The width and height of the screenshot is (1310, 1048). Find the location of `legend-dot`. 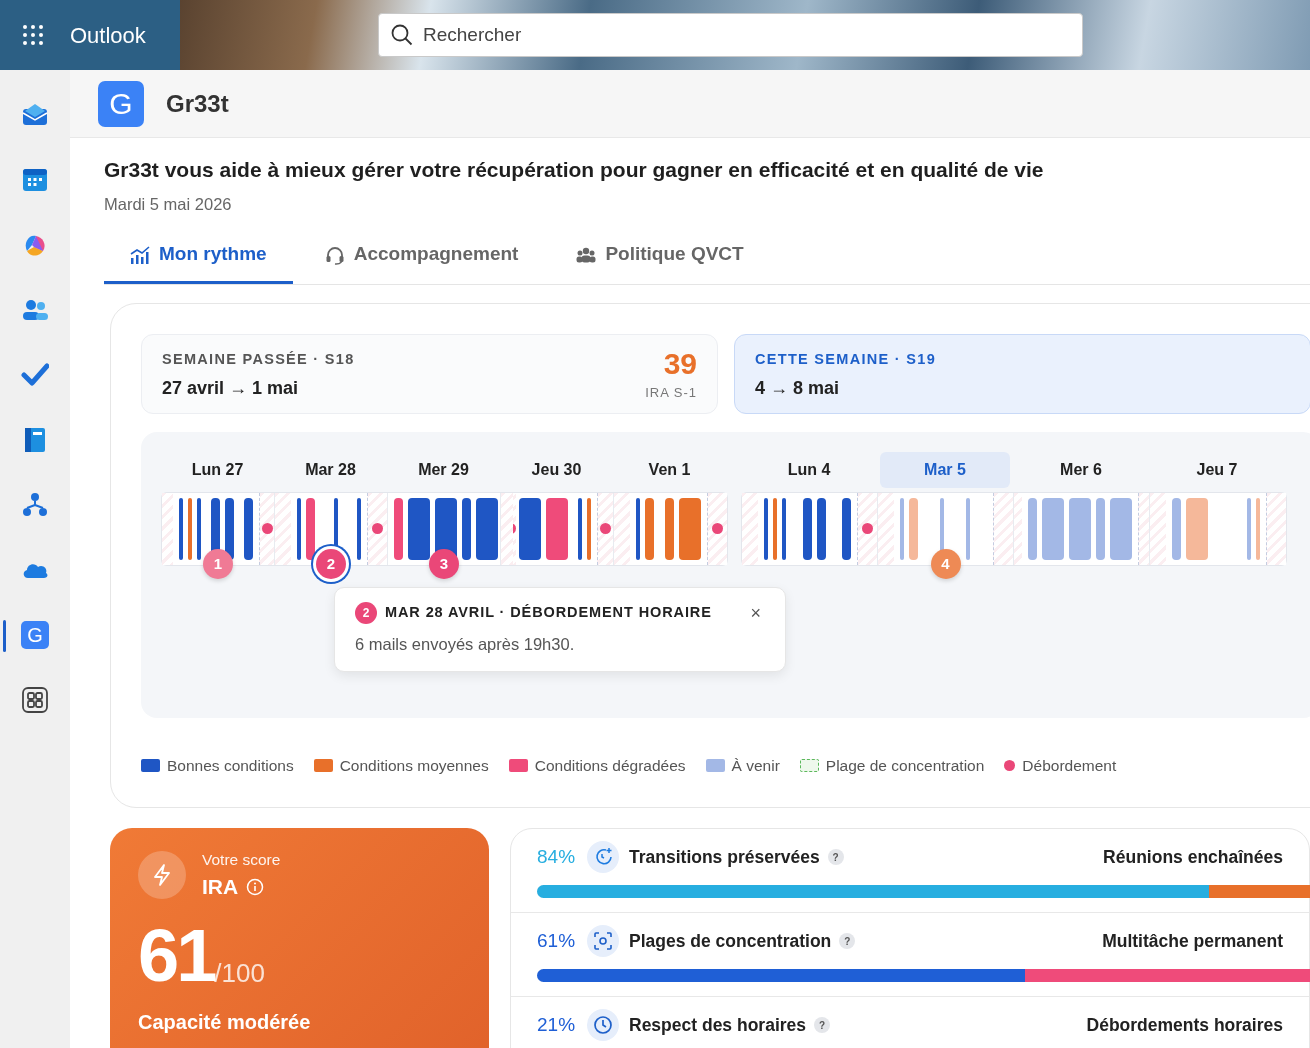

legend-dot is located at coordinates (1010, 765).